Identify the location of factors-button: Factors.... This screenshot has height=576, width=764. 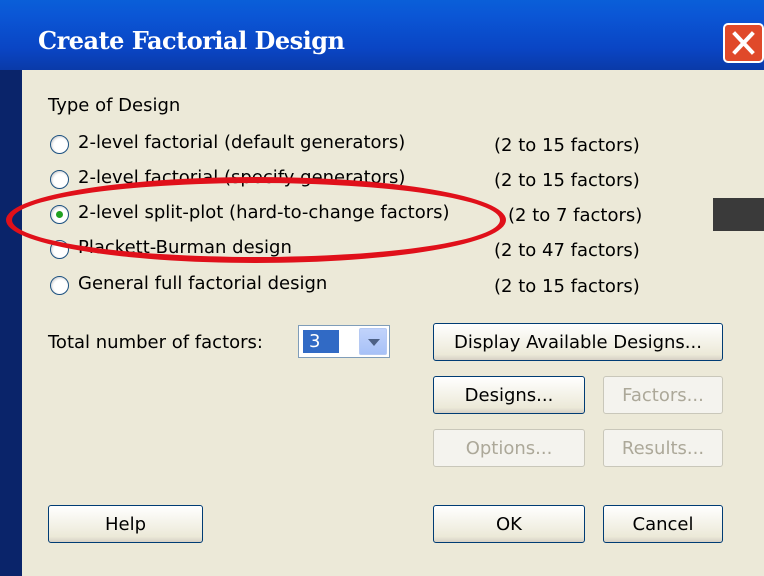
(663, 395).